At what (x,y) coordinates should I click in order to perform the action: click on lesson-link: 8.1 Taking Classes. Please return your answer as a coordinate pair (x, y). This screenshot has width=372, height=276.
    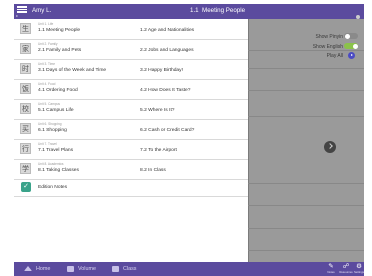
    Looking at the image, I should click on (58, 170).